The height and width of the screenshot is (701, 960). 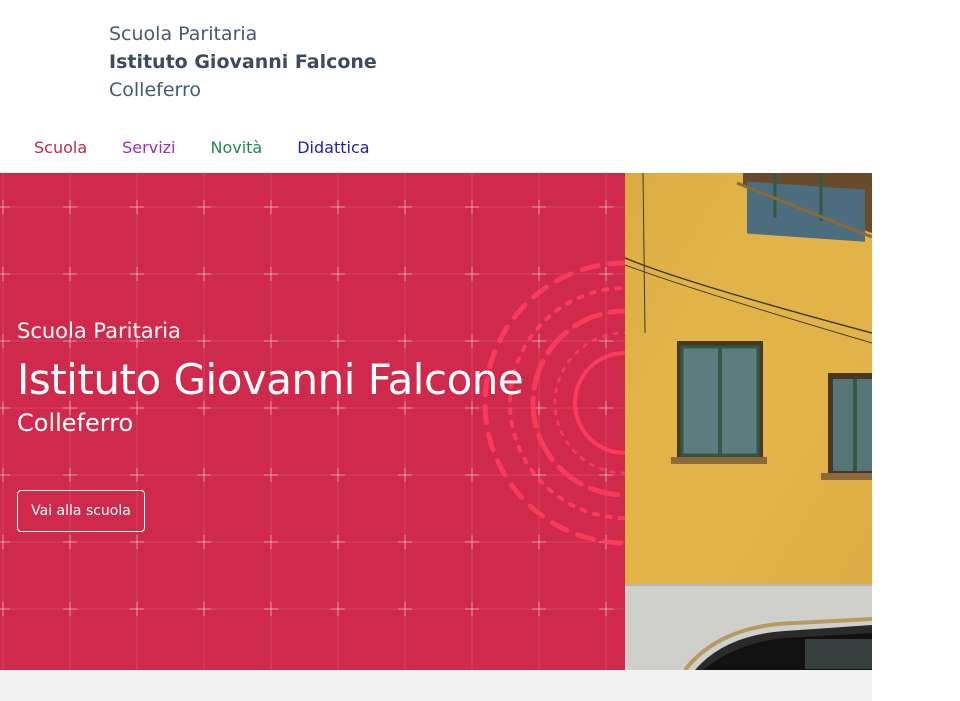 I want to click on nav-item-novita: Novità, so click(x=236, y=149).